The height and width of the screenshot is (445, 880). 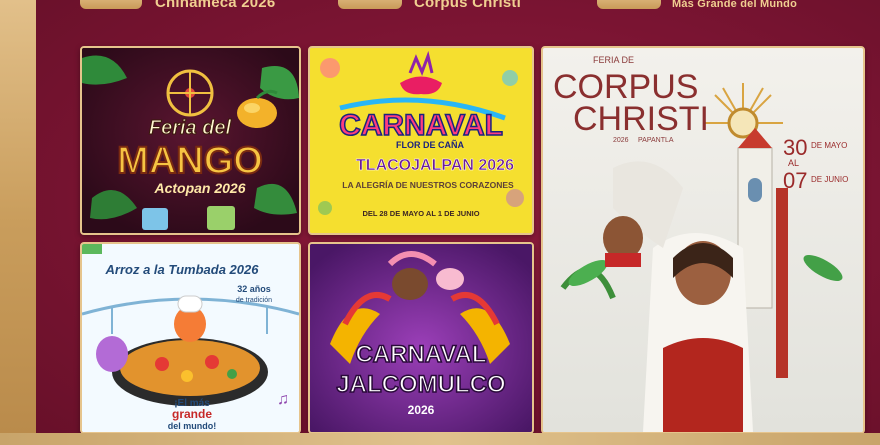 I want to click on header-title-2: Corpus Christi, so click(x=467, y=5).